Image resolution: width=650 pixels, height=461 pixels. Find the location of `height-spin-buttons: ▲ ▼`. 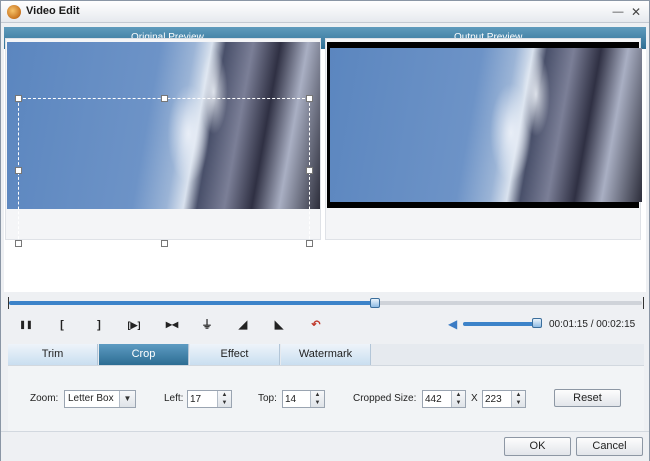

height-spin-buttons: ▲ ▼ is located at coordinates (518, 399).